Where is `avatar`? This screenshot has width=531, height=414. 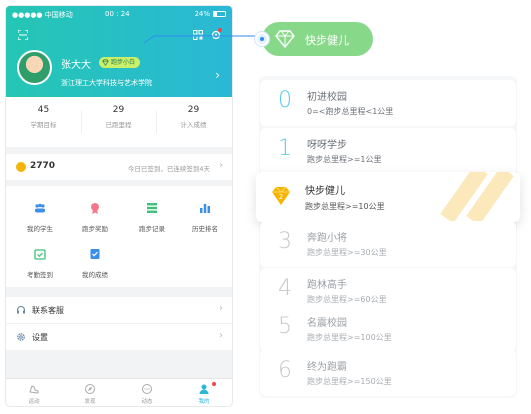 avatar is located at coordinates (34, 67).